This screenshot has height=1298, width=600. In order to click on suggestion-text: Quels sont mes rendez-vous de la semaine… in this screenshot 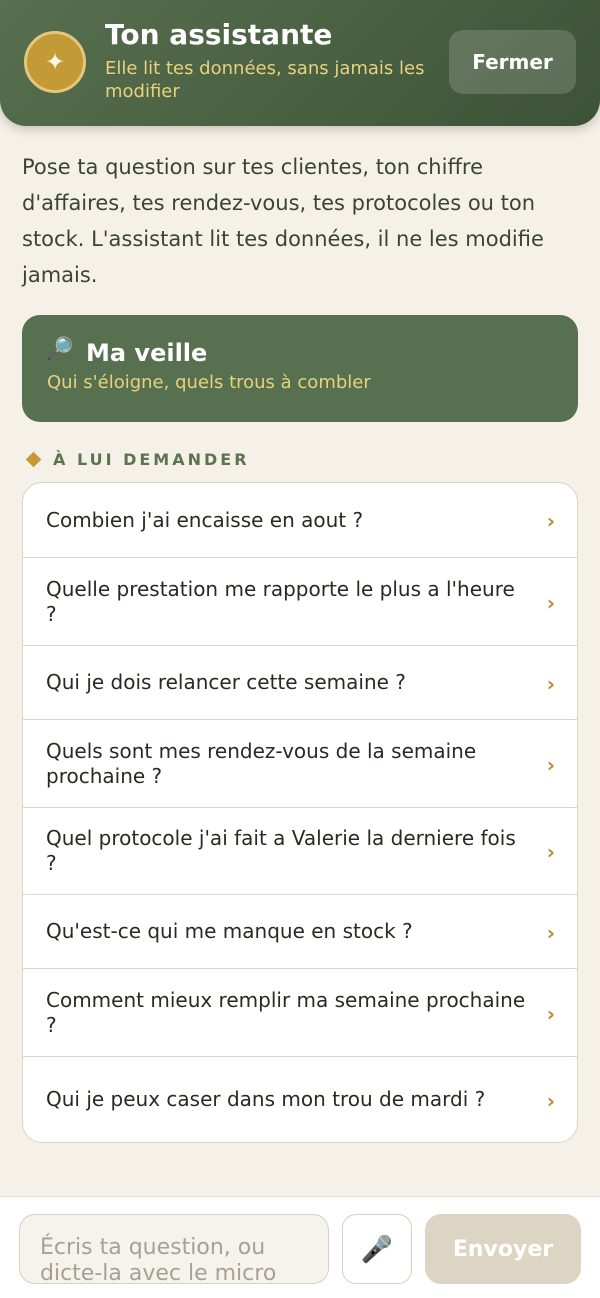, I will do `click(261, 763)`.